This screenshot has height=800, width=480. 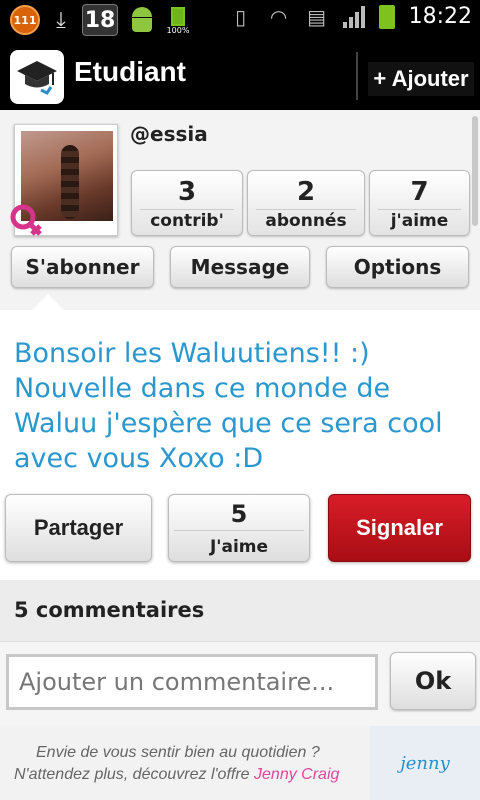 I want to click on username: @essia, so click(x=169, y=134).